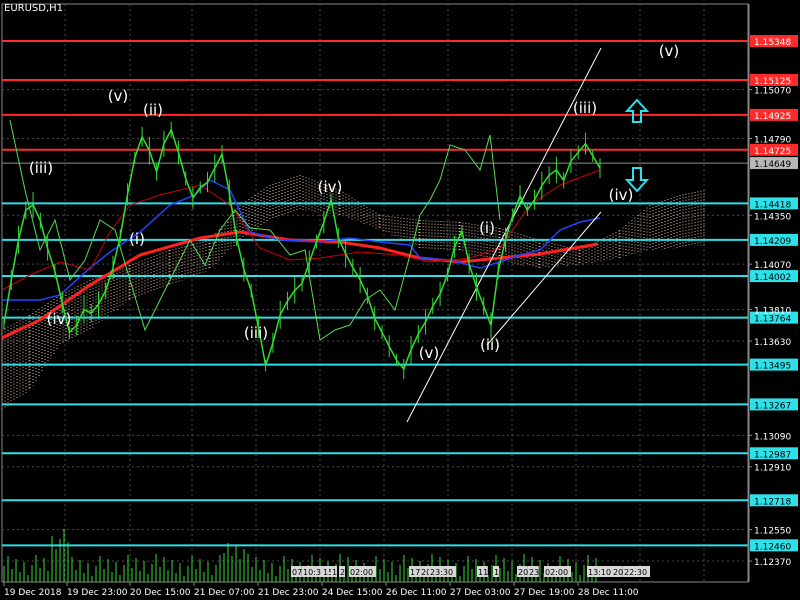 The height and width of the screenshot is (600, 800). I want to click on y-tick-label: 1.12370, so click(772, 563).